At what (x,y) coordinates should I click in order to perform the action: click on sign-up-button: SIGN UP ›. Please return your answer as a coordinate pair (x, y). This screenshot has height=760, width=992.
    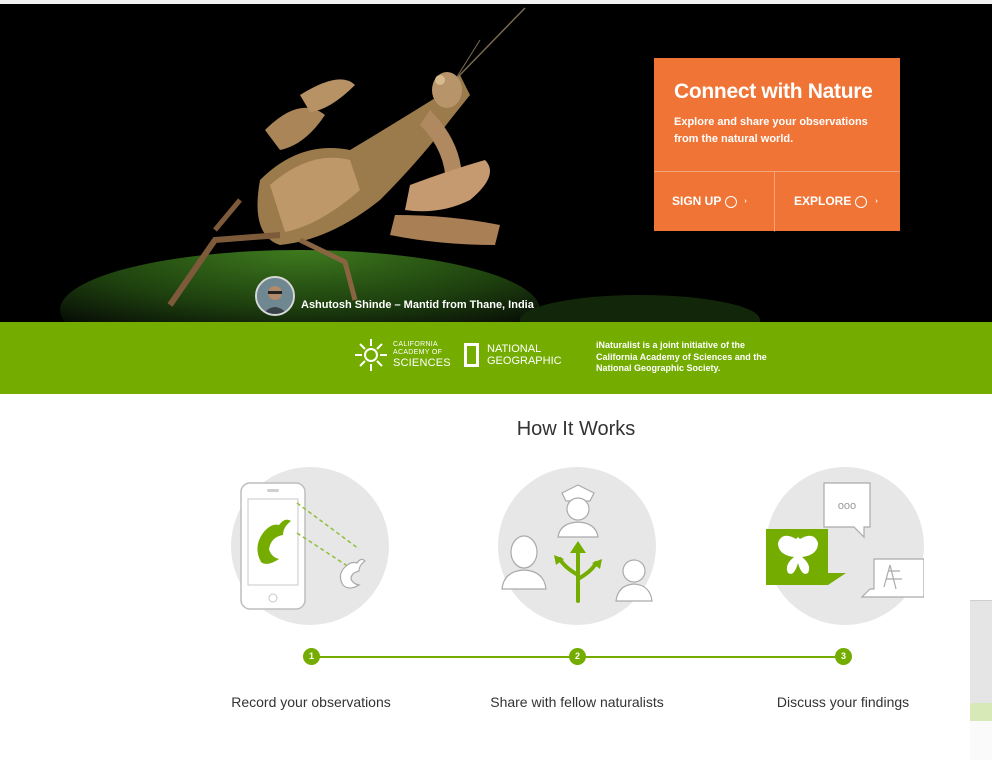
    Looking at the image, I should click on (714, 202).